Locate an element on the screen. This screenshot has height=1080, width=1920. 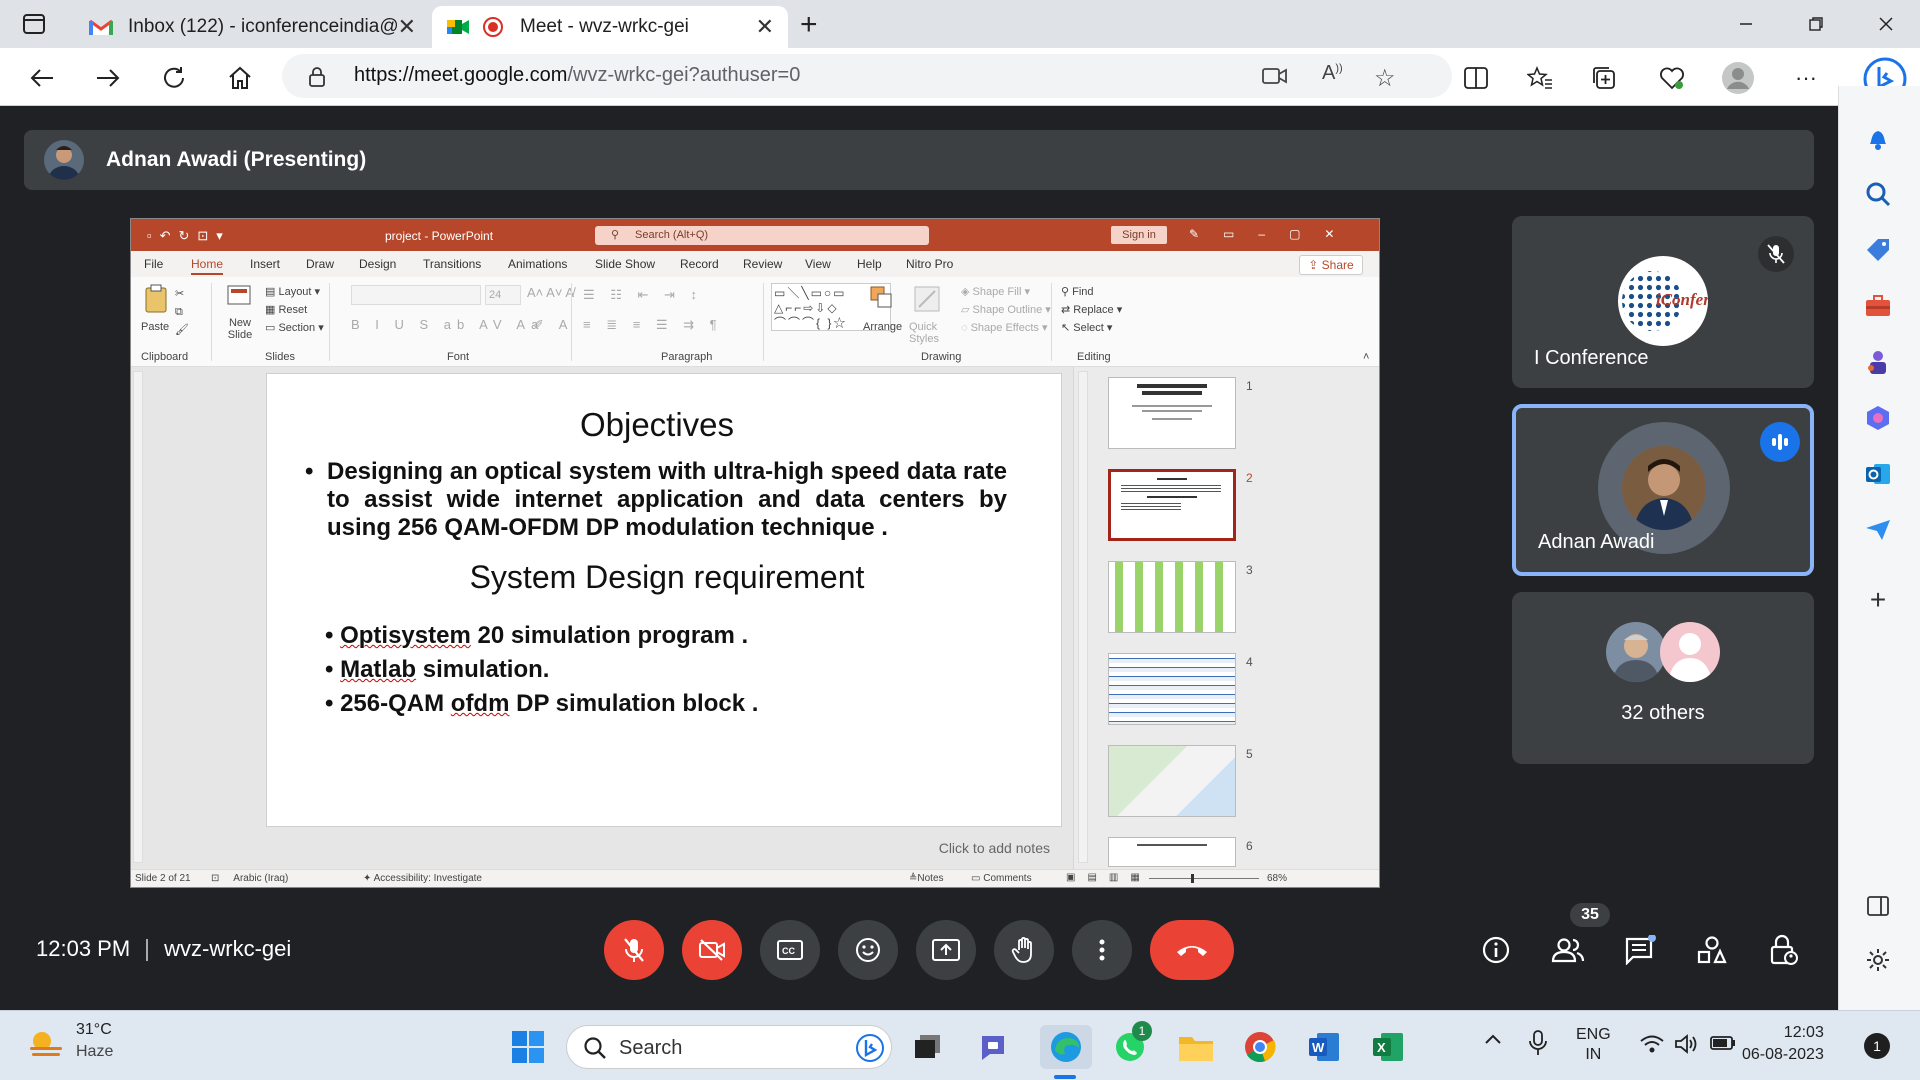
new-tab-icon: + is located at coordinates (809, 25).